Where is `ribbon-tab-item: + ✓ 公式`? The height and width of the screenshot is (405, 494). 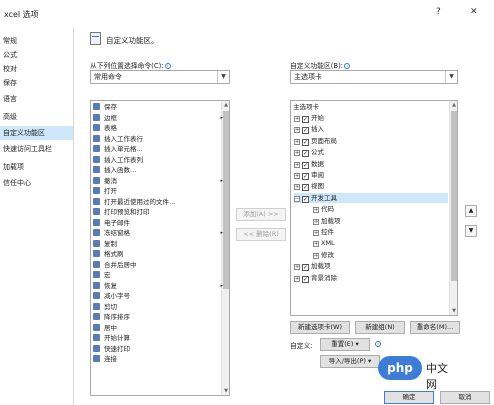 ribbon-tab-item: + ✓ 公式 is located at coordinates (371, 152).